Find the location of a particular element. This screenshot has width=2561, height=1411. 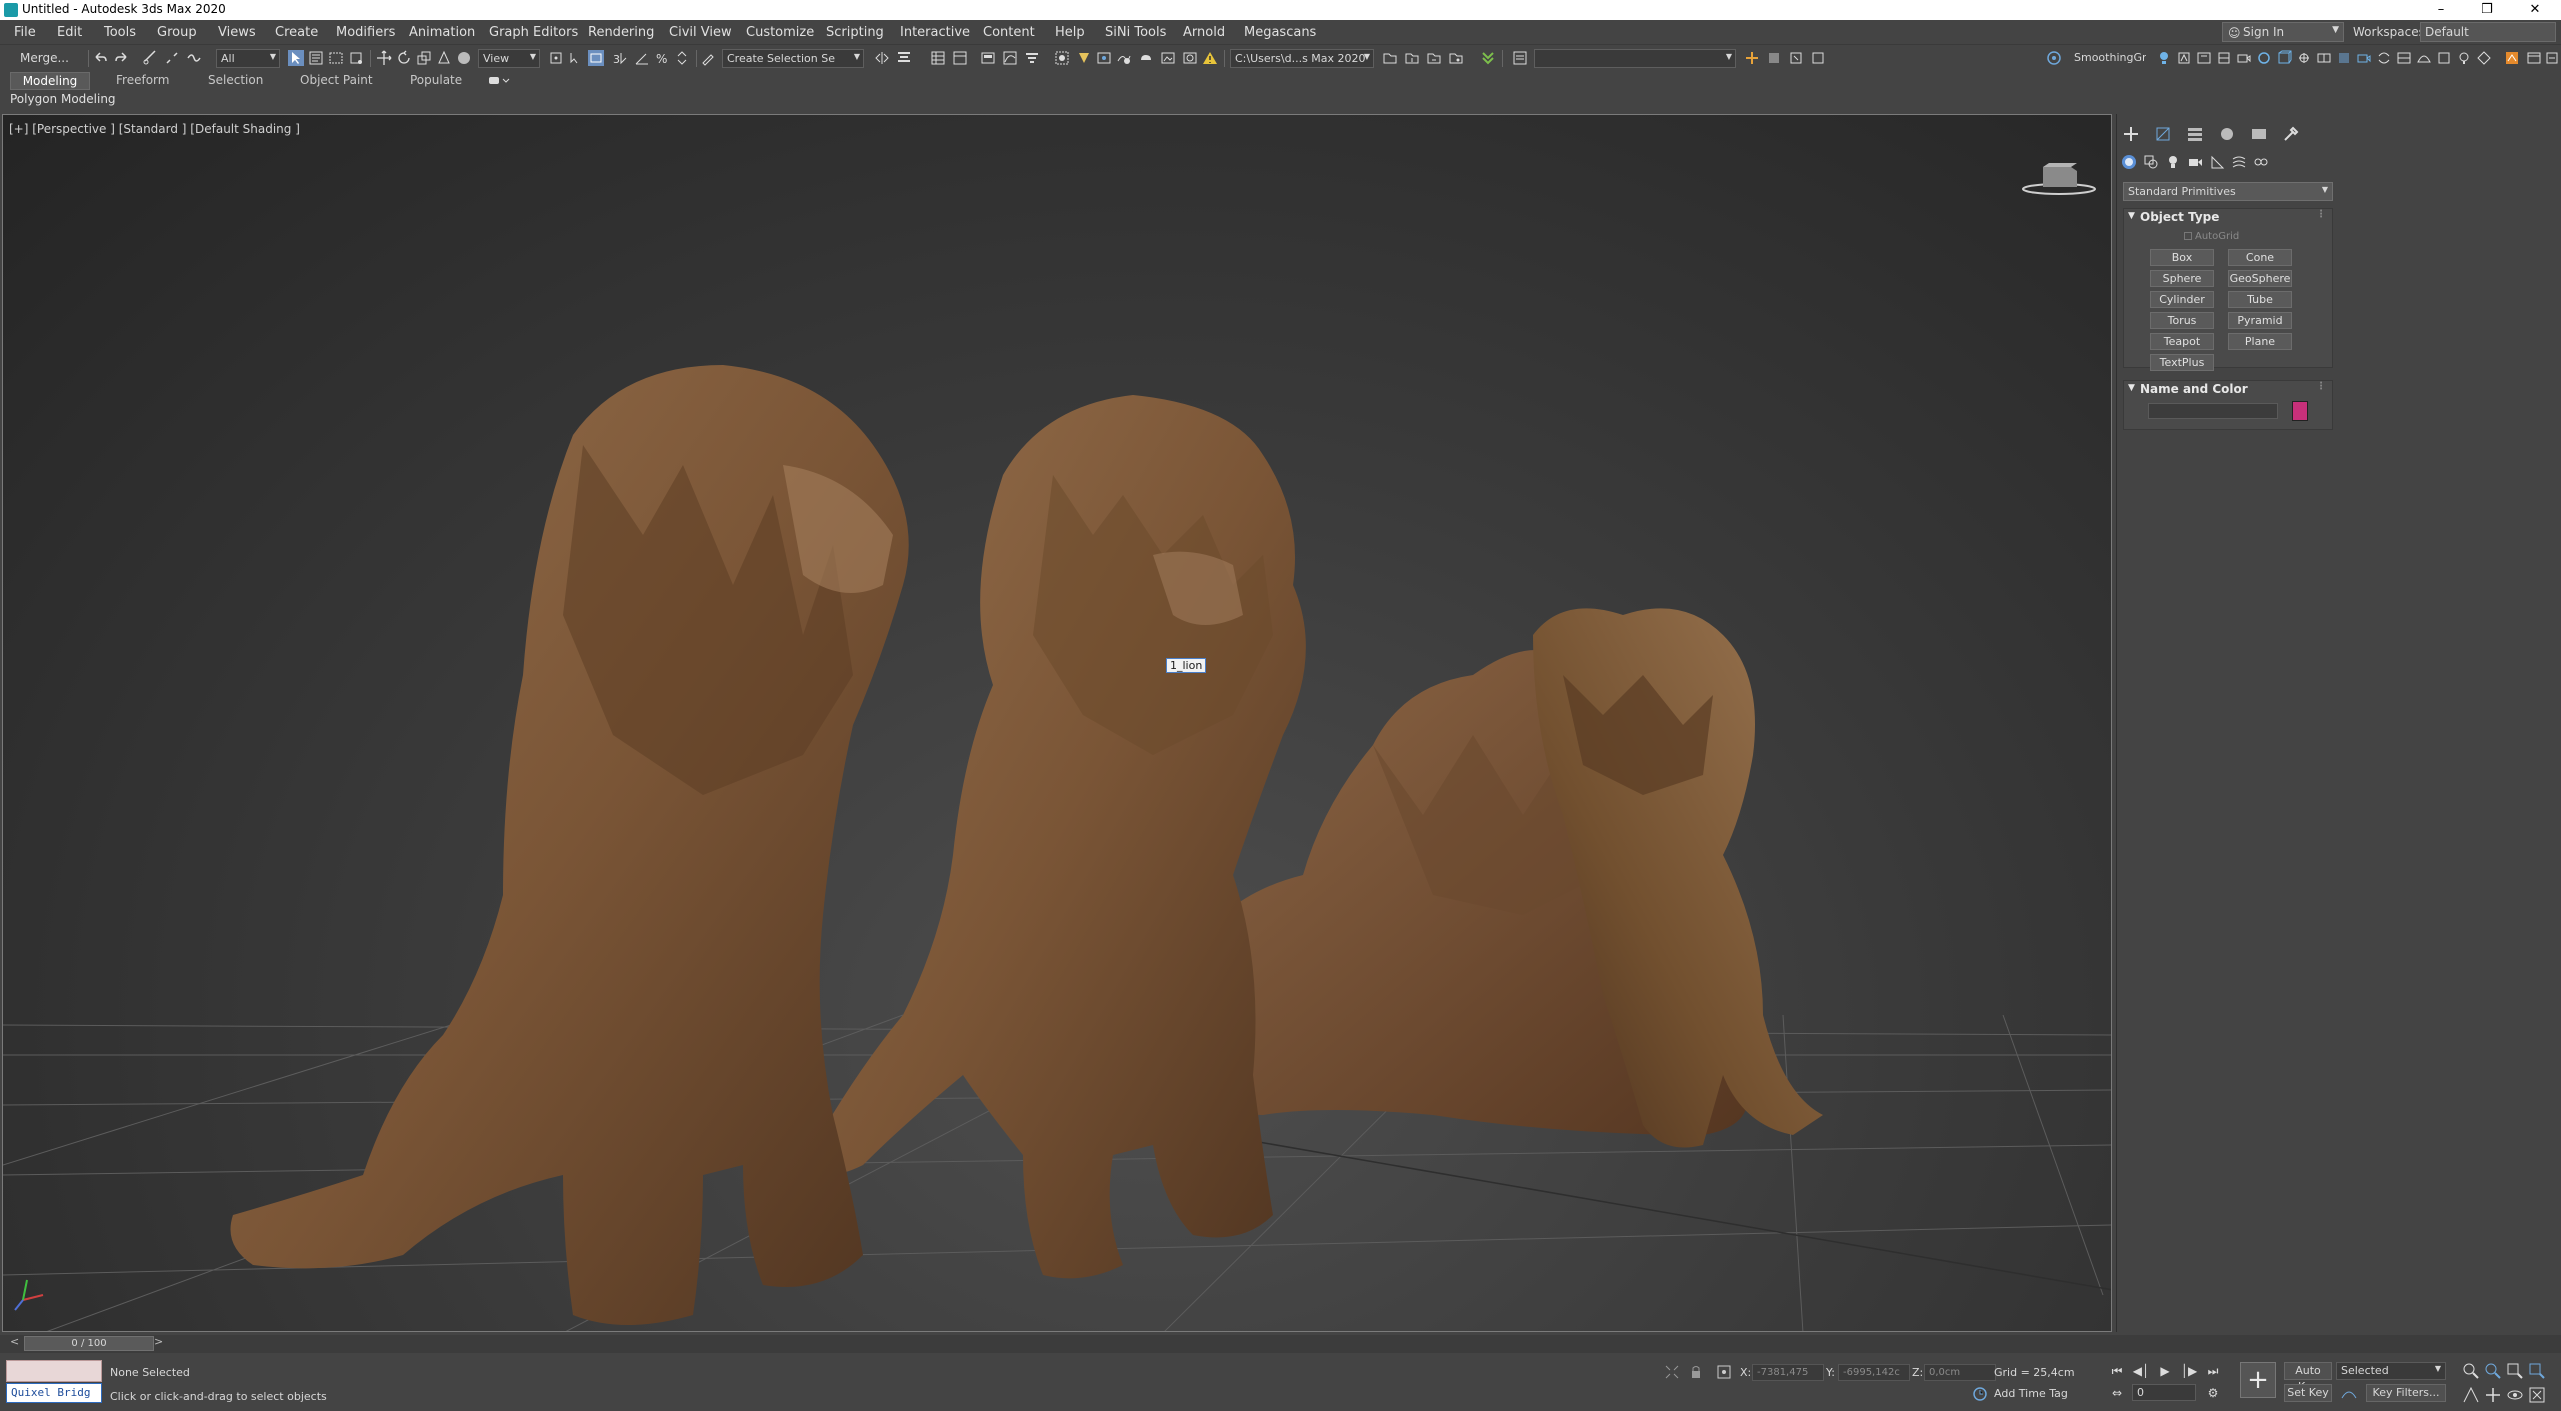

lock-icon is located at coordinates (1696, 1372).